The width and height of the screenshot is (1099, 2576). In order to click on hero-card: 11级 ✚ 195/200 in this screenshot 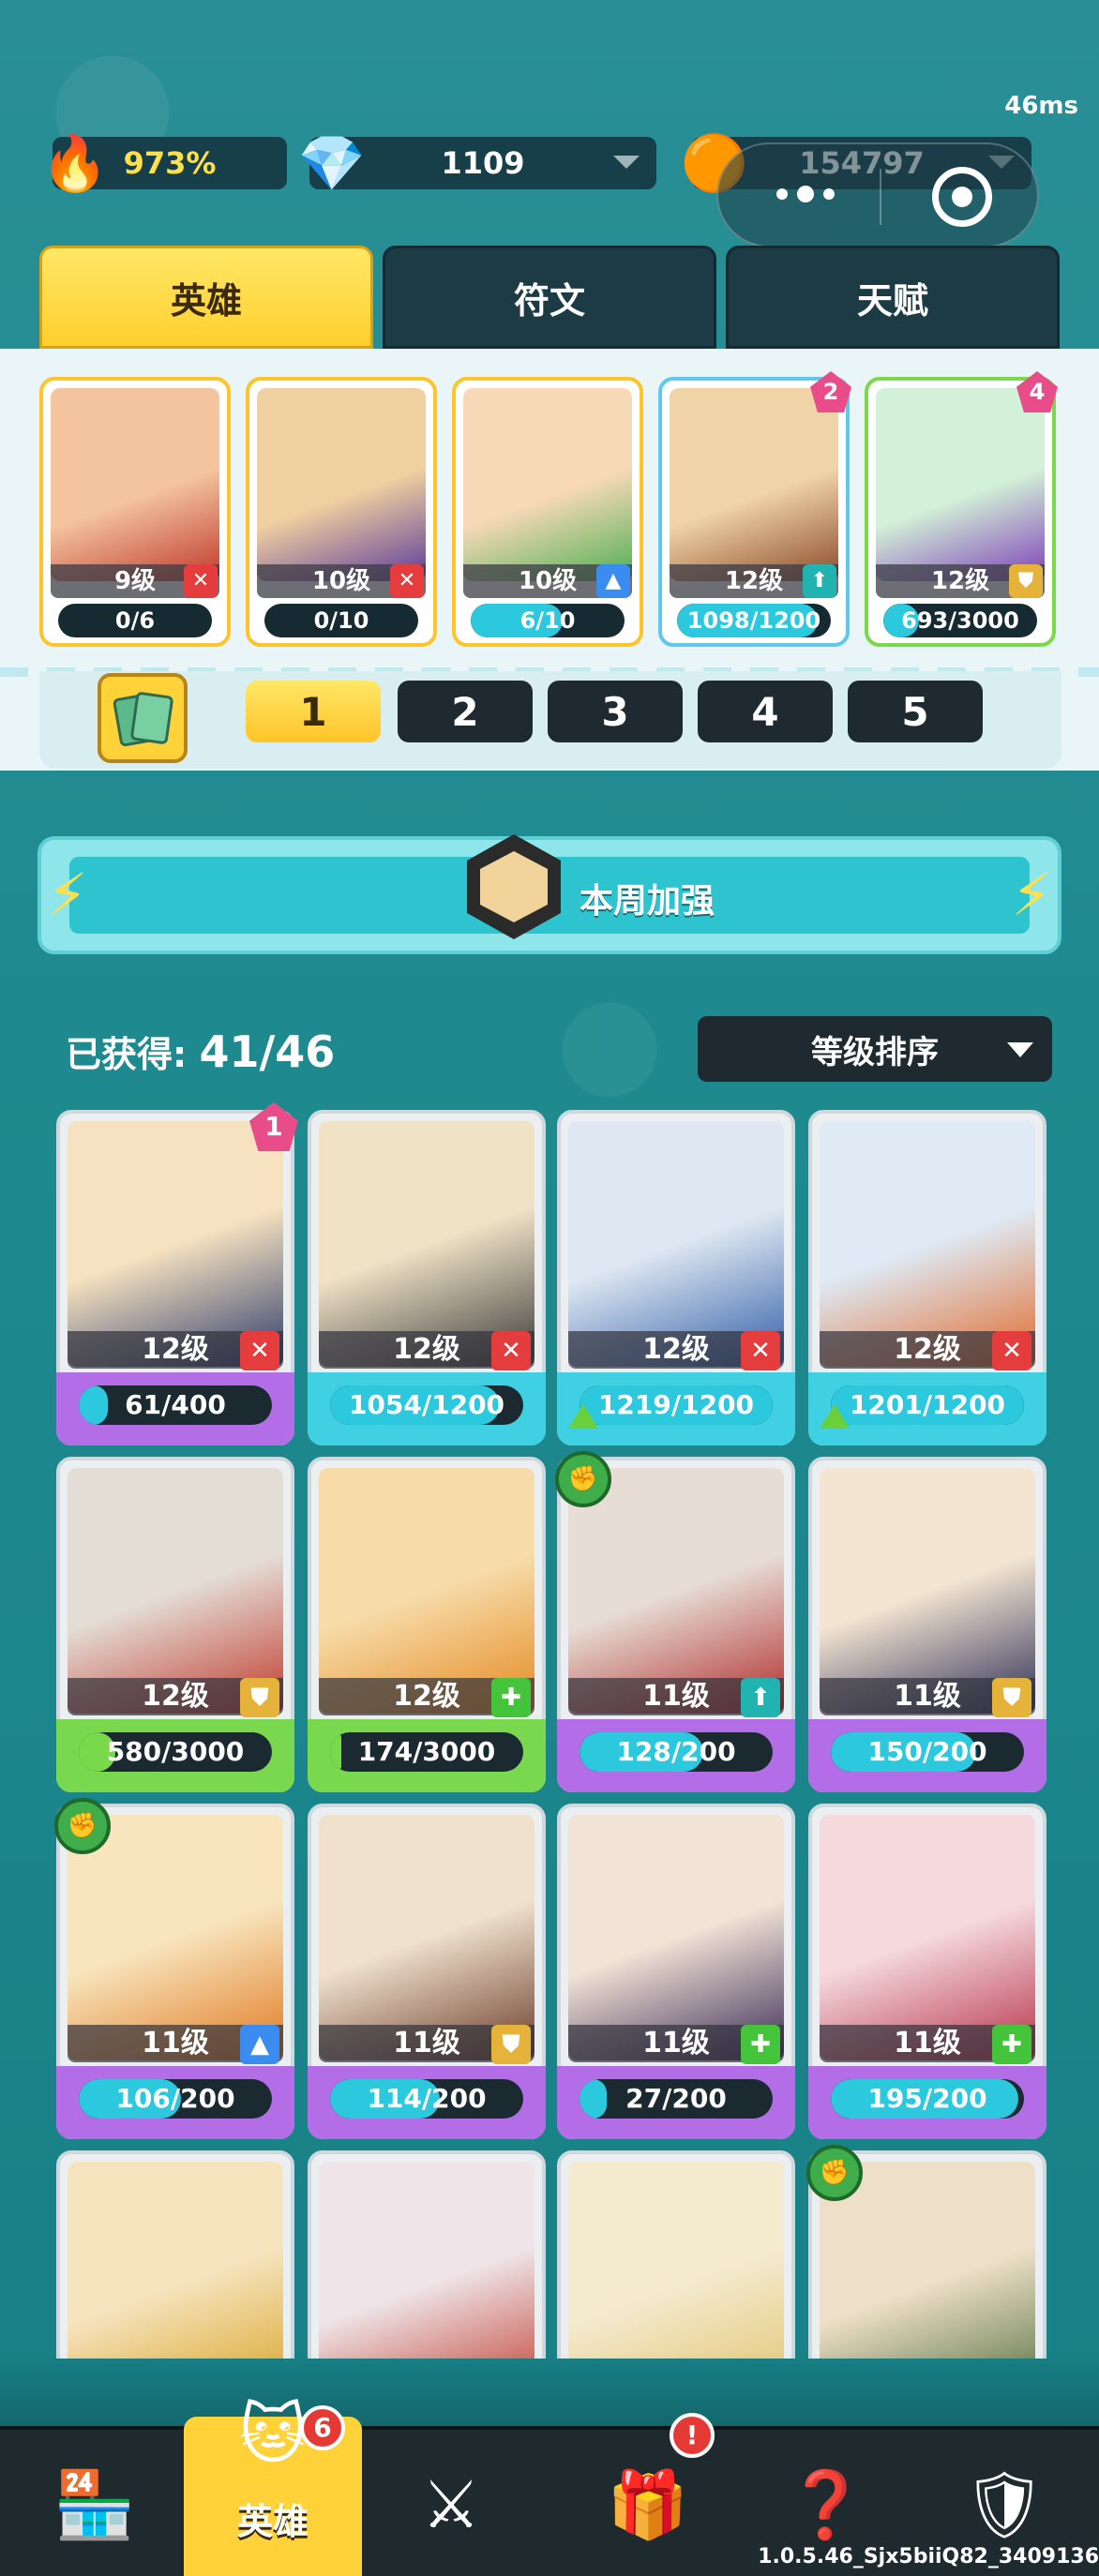, I will do `click(927, 1971)`.